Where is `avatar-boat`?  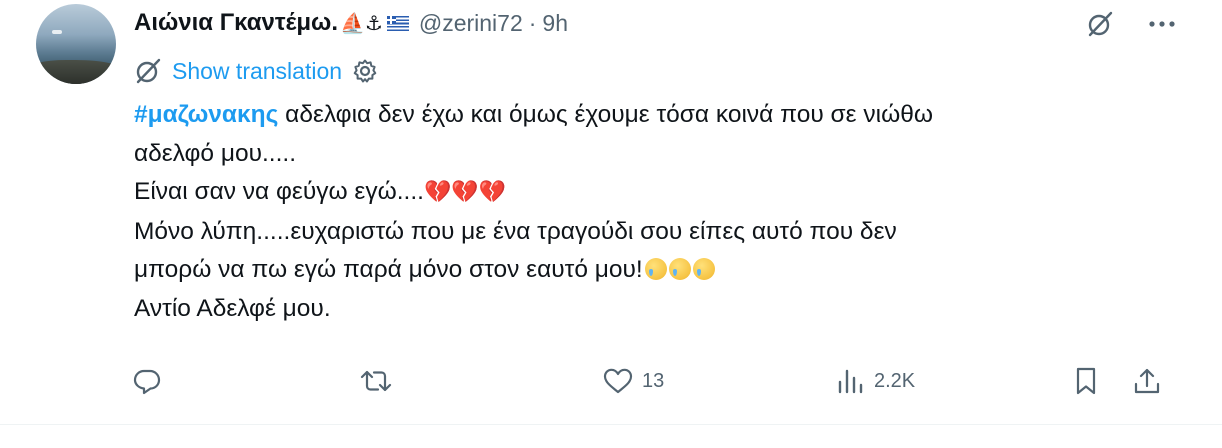
avatar-boat is located at coordinates (57, 32).